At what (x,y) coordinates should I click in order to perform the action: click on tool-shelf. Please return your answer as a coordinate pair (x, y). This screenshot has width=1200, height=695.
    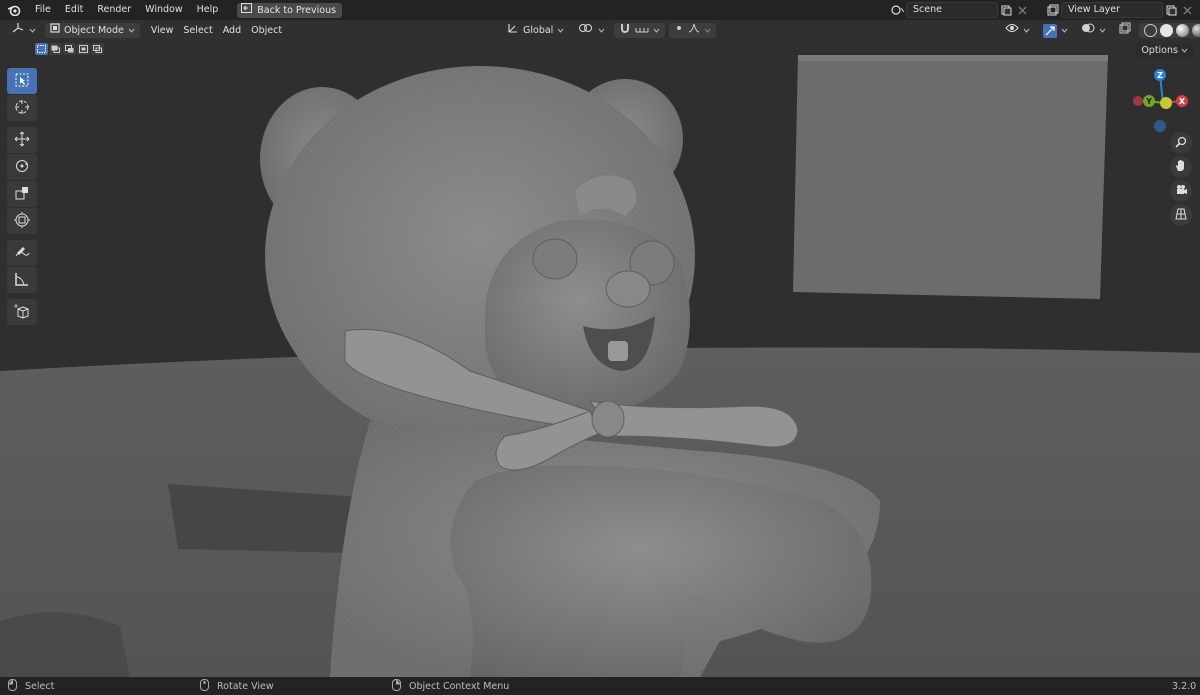
    Looking at the image, I should click on (23, 197).